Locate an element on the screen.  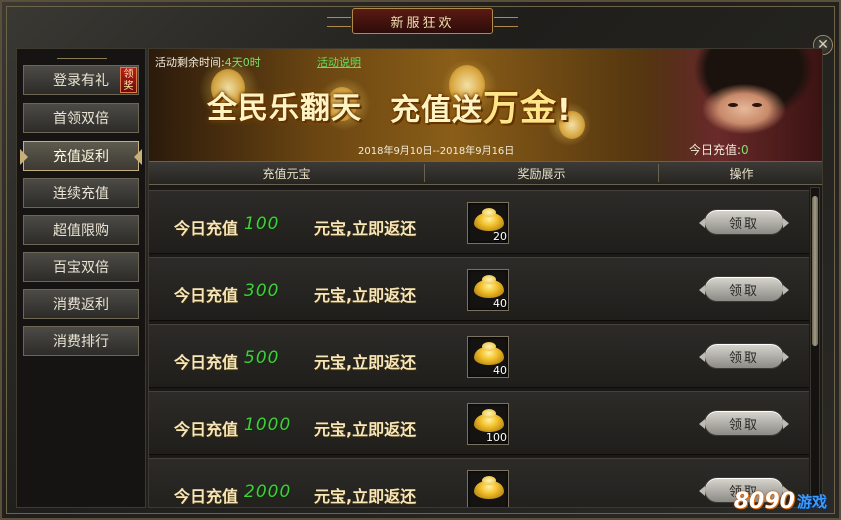
table-row: 今日充值 1000 元宝,立即返还 100 领取 is located at coordinates (479, 423).